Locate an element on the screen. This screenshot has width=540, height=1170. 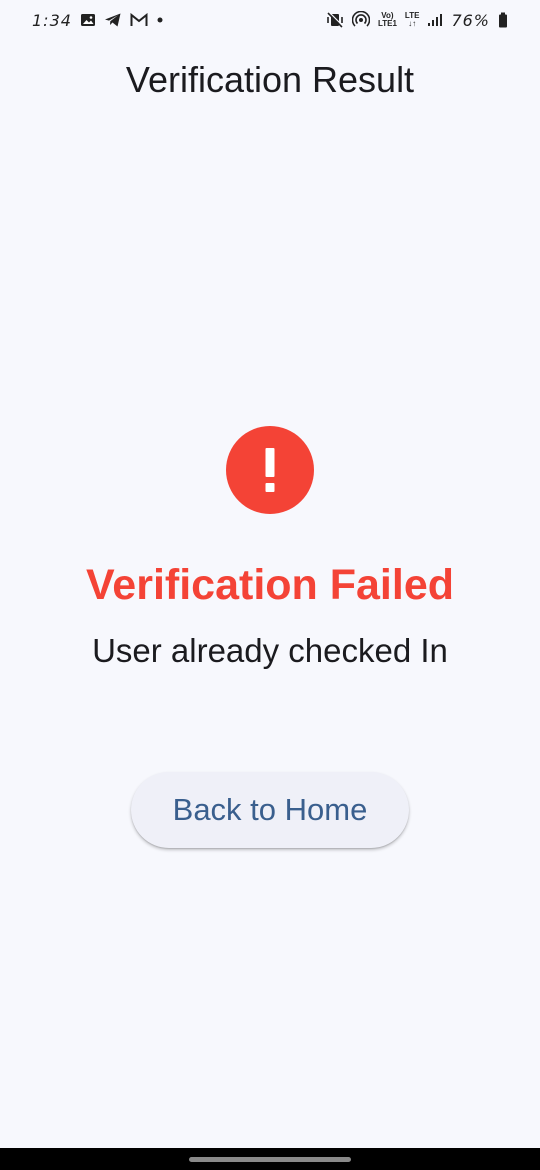
status-right: Vo) LTE1 LTE ↓↑ 76% is located at coordinates (417, 20).